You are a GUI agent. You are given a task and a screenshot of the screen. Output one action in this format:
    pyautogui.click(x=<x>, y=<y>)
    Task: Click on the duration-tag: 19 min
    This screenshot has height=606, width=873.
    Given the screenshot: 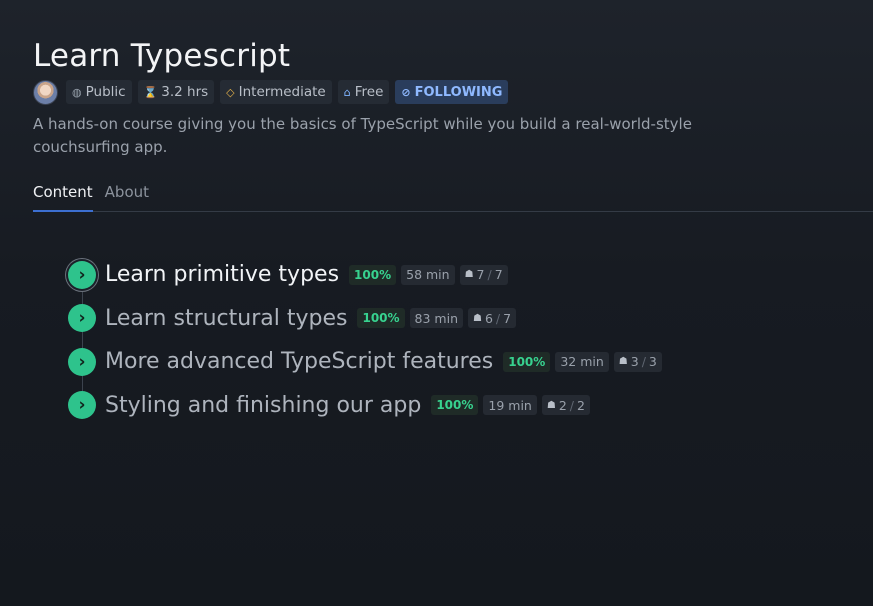 What is the action you would take?
    pyautogui.click(x=510, y=405)
    